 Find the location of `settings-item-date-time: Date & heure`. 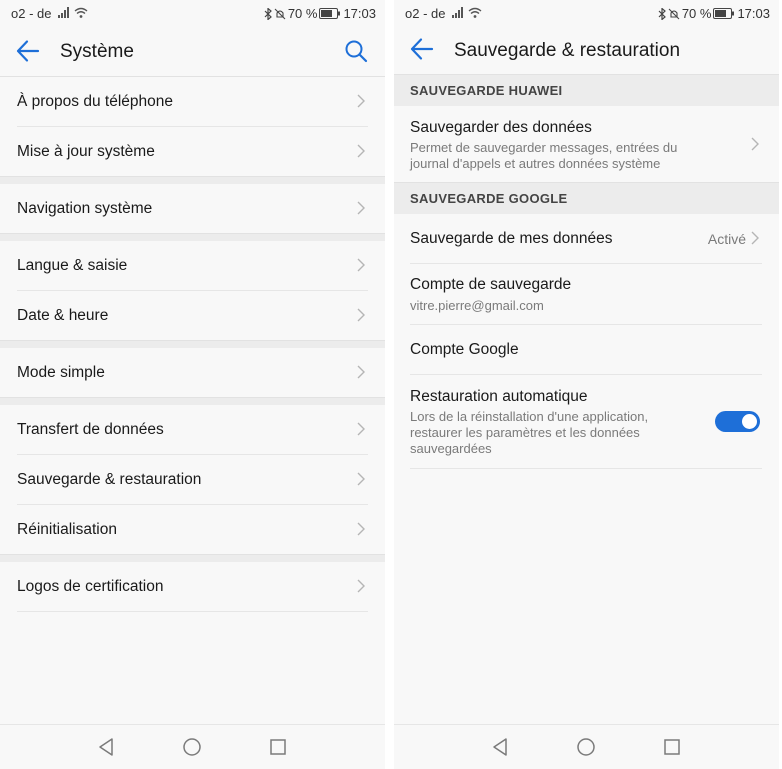

settings-item-date-time: Date & heure is located at coordinates (192, 315).